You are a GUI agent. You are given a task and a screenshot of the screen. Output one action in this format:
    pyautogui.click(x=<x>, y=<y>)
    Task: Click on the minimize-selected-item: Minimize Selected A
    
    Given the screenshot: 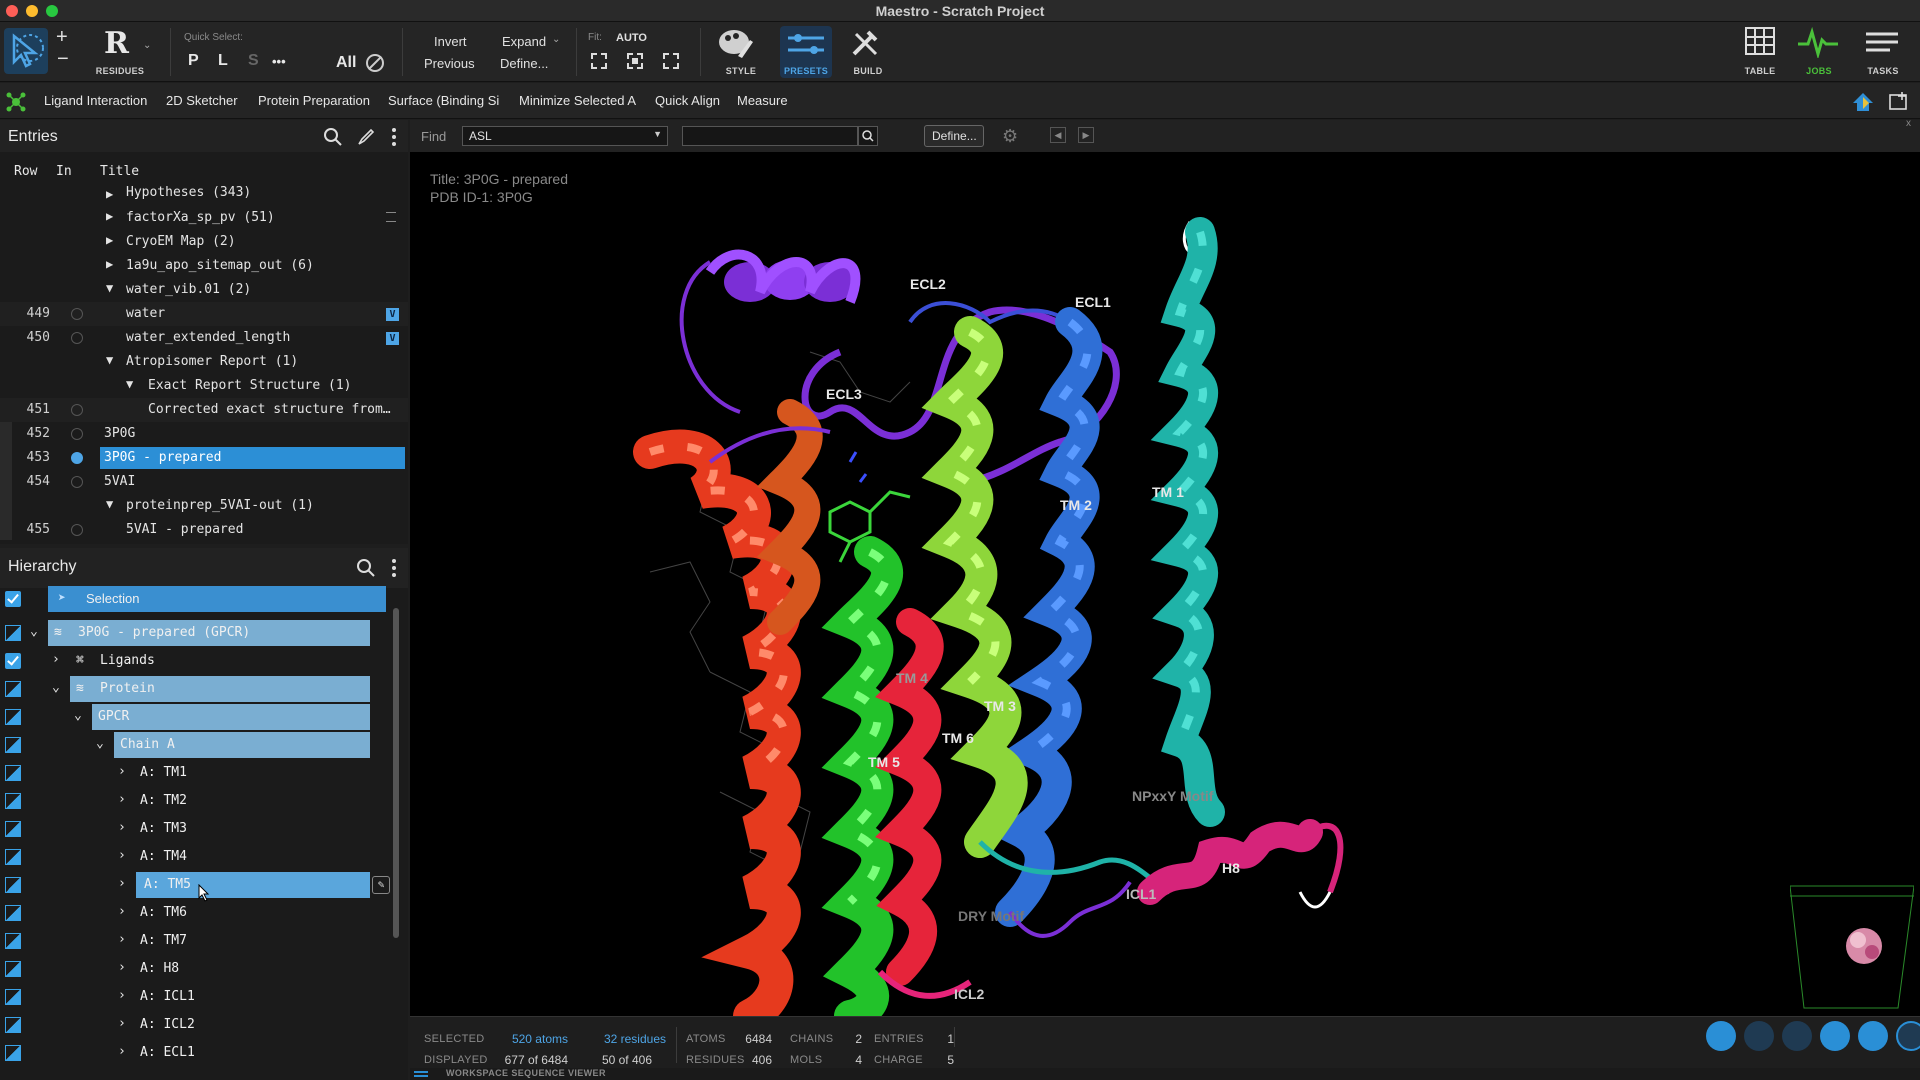 What is the action you would take?
    pyautogui.click(x=577, y=100)
    